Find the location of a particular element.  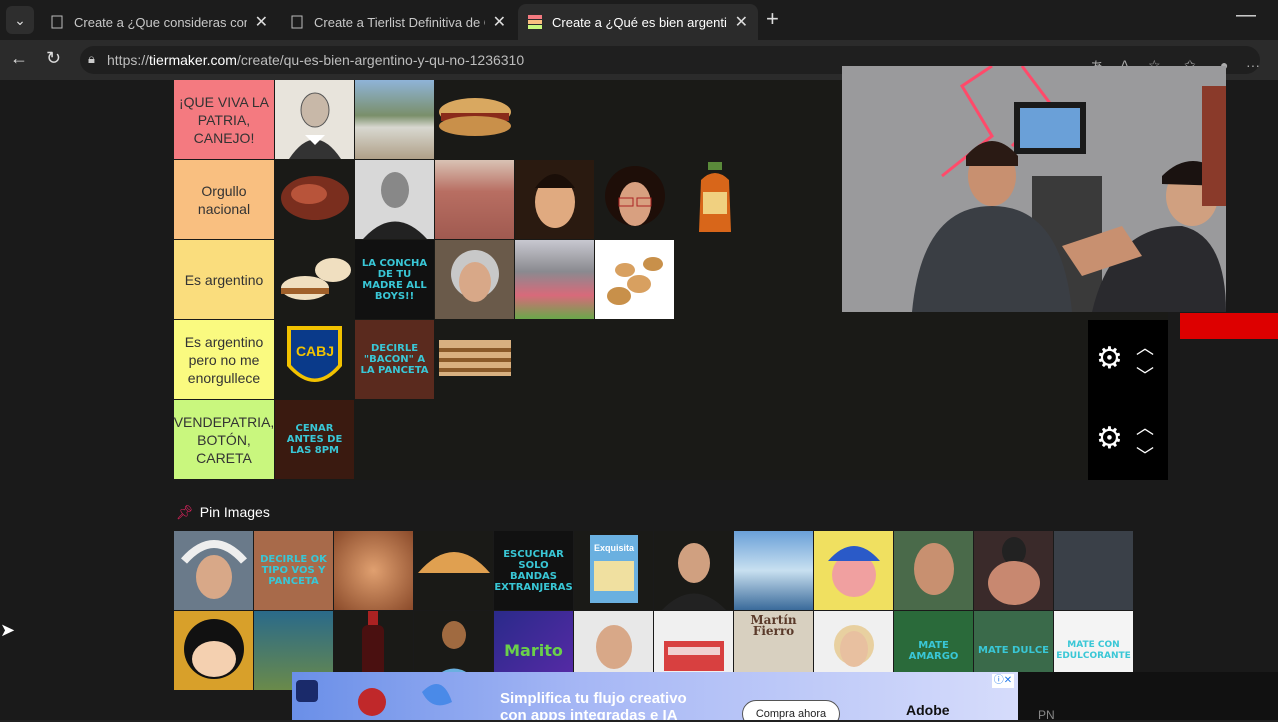

tier-image-waterfall is located at coordinates (394, 119).